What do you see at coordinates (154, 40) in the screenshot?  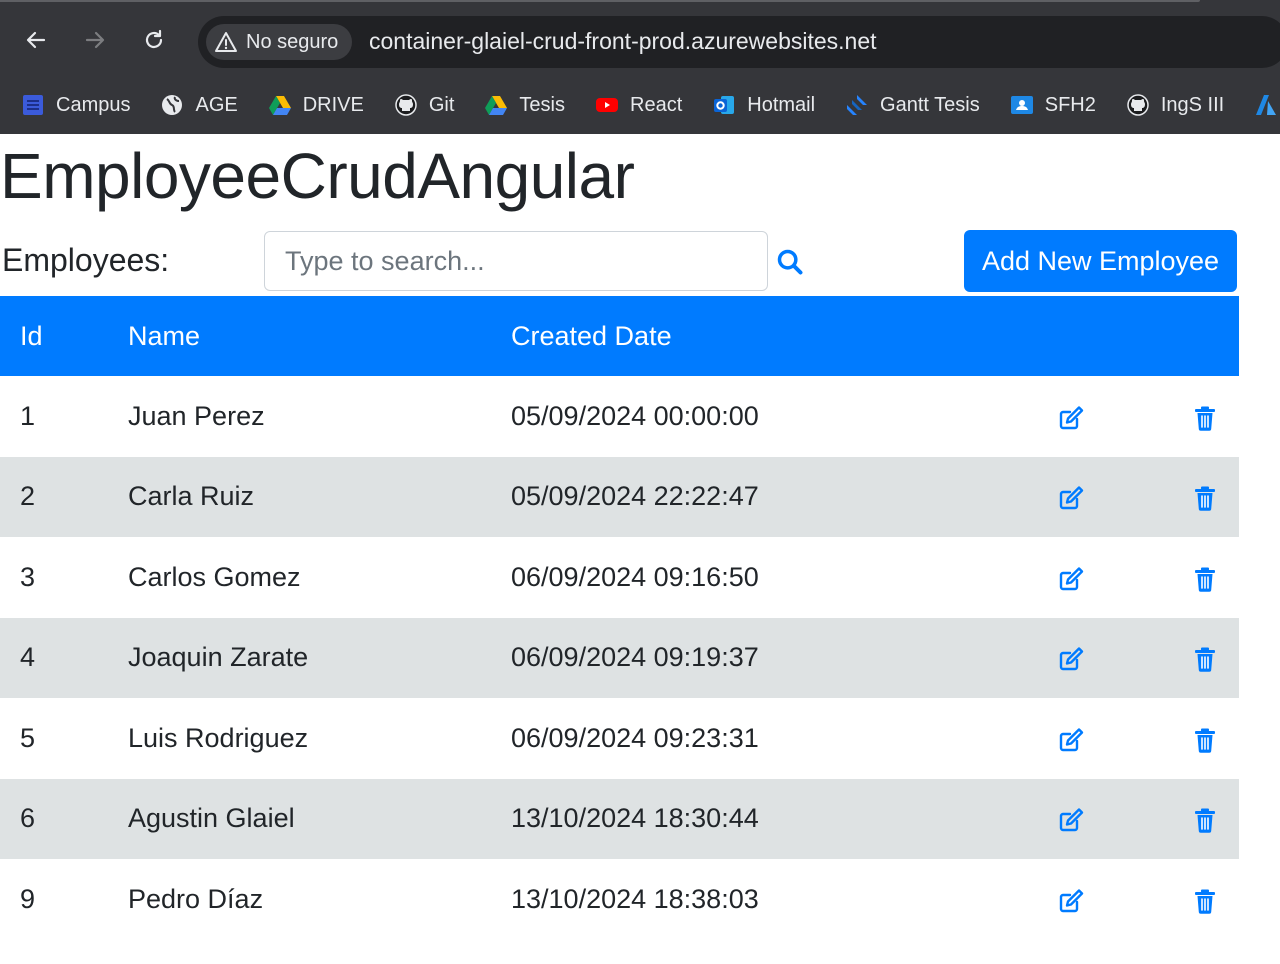 I see `reload-button` at bounding box center [154, 40].